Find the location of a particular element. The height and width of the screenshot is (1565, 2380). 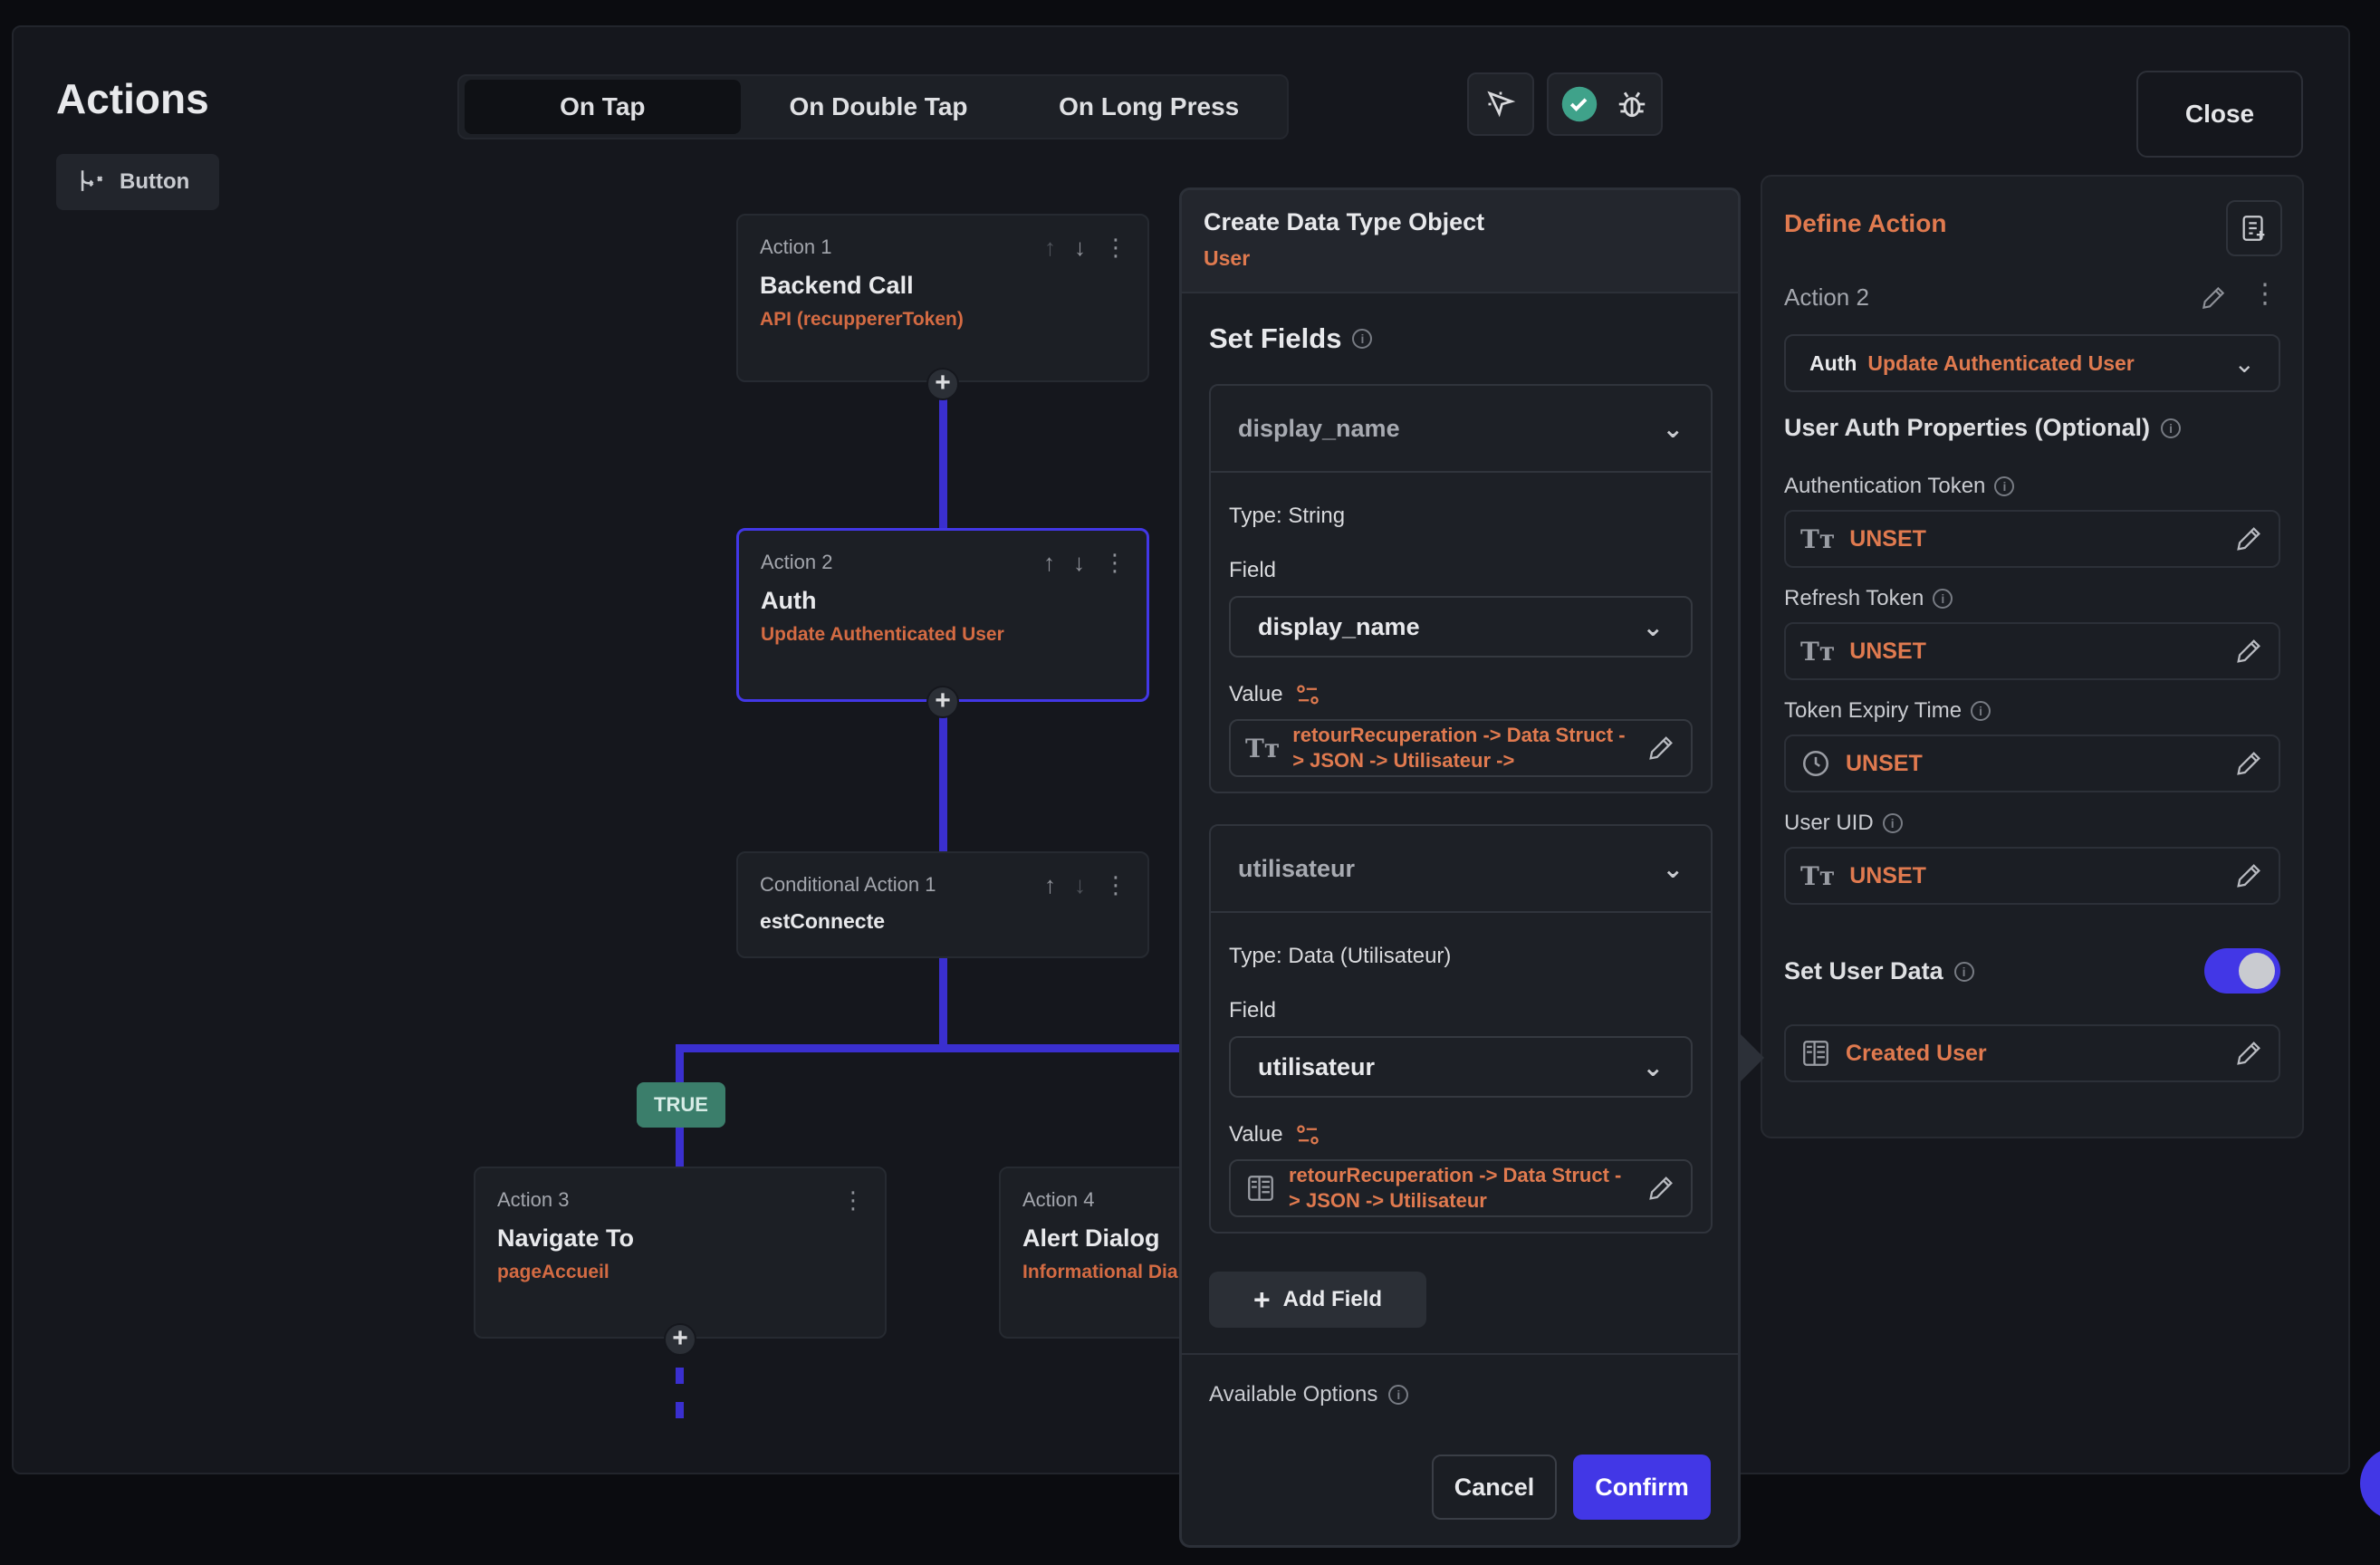

tab-on-tap: On Tap is located at coordinates (603, 107).